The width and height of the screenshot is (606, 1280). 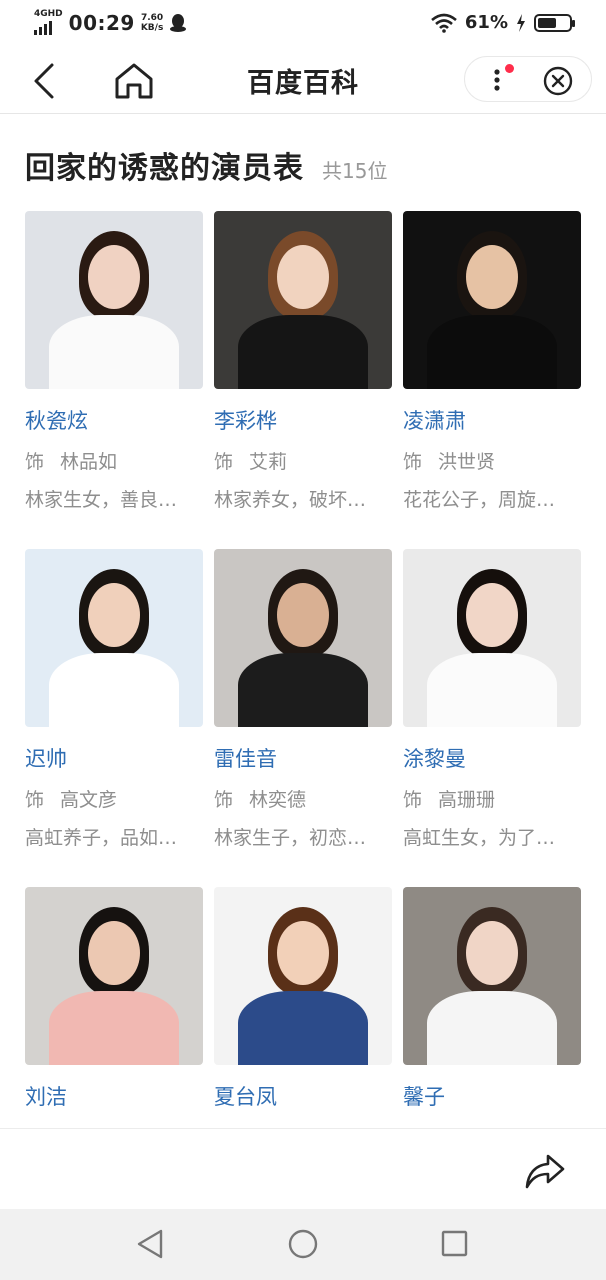 I want to click on actor-name: 馨子, so click(x=492, y=1096).